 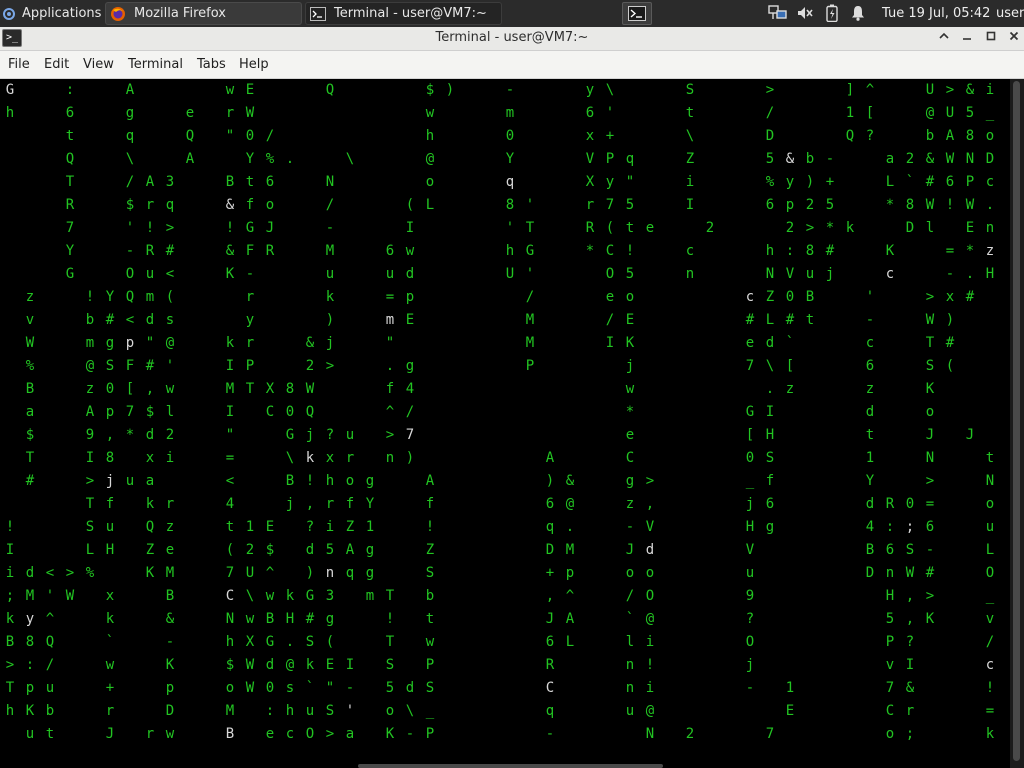 I want to click on mute-volume-icon, so click(x=805, y=13).